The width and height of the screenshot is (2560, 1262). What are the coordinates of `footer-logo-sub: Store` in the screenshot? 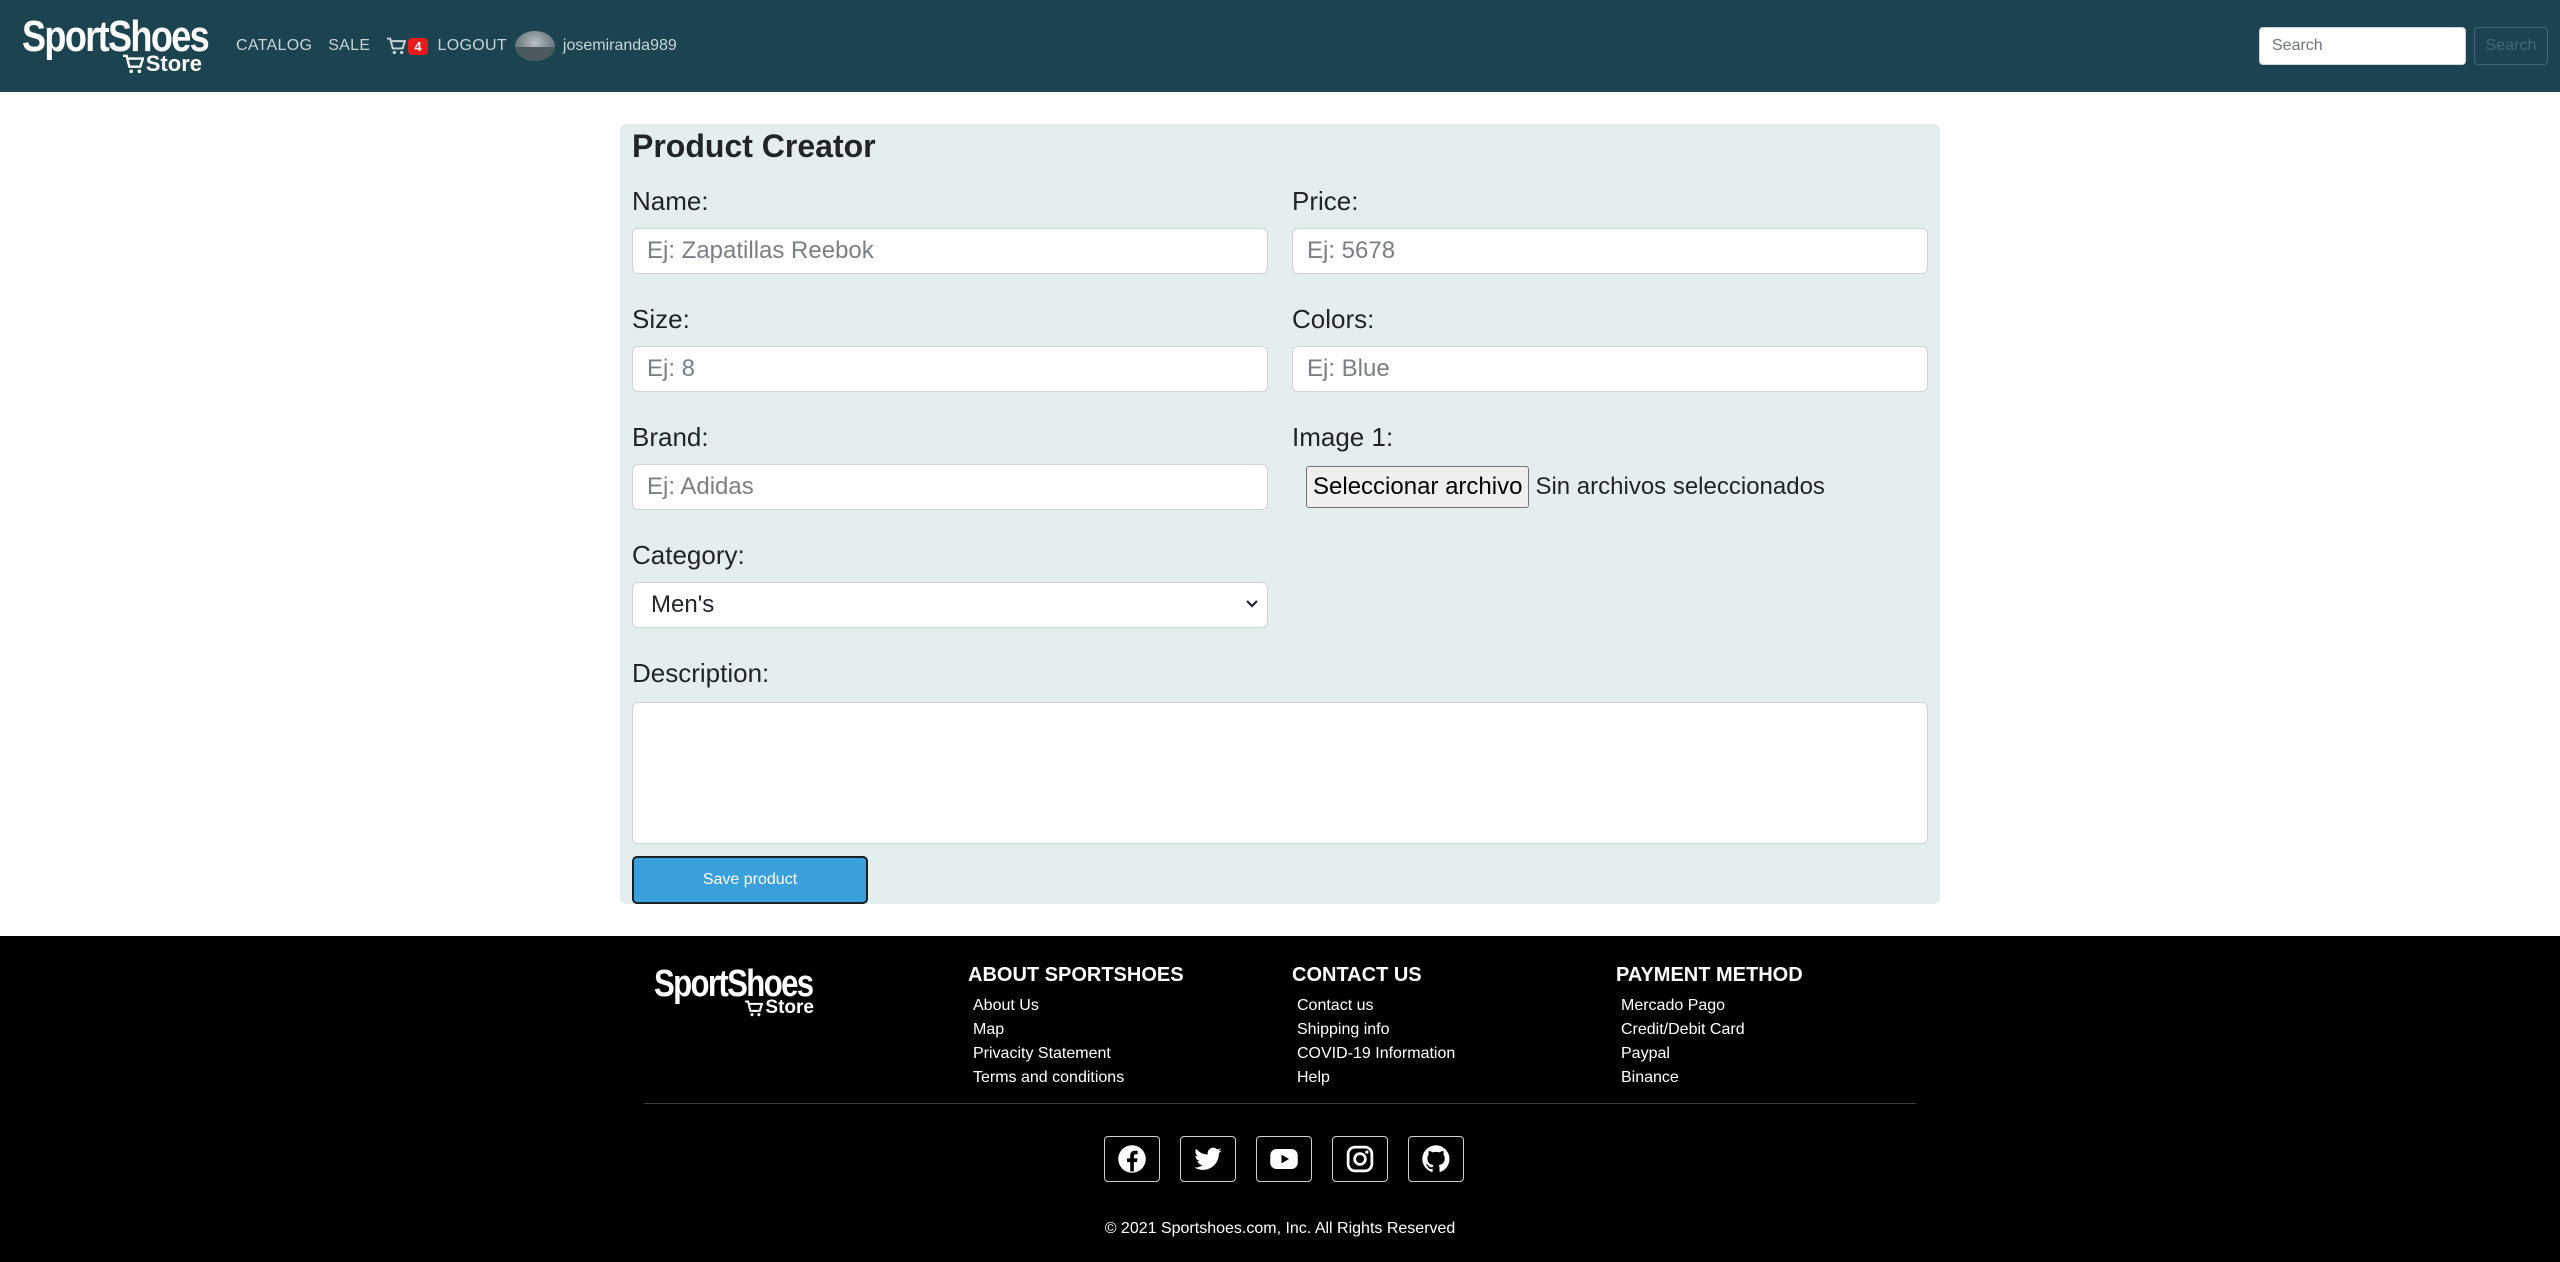 It's located at (779, 1008).